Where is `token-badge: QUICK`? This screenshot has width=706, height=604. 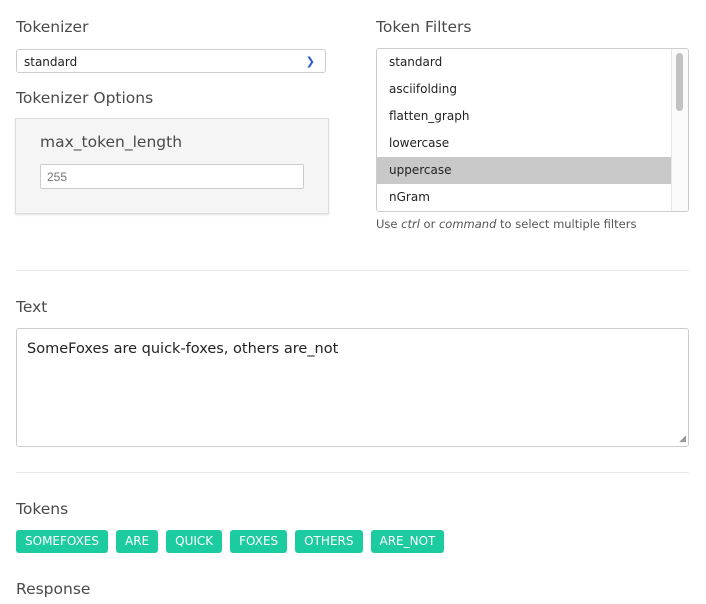 token-badge: QUICK is located at coordinates (194, 541).